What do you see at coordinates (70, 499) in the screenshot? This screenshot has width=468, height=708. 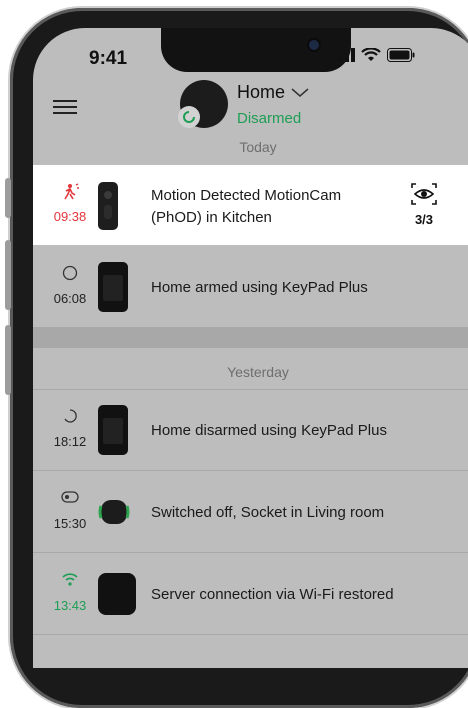 I see `socket-off-icon` at bounding box center [70, 499].